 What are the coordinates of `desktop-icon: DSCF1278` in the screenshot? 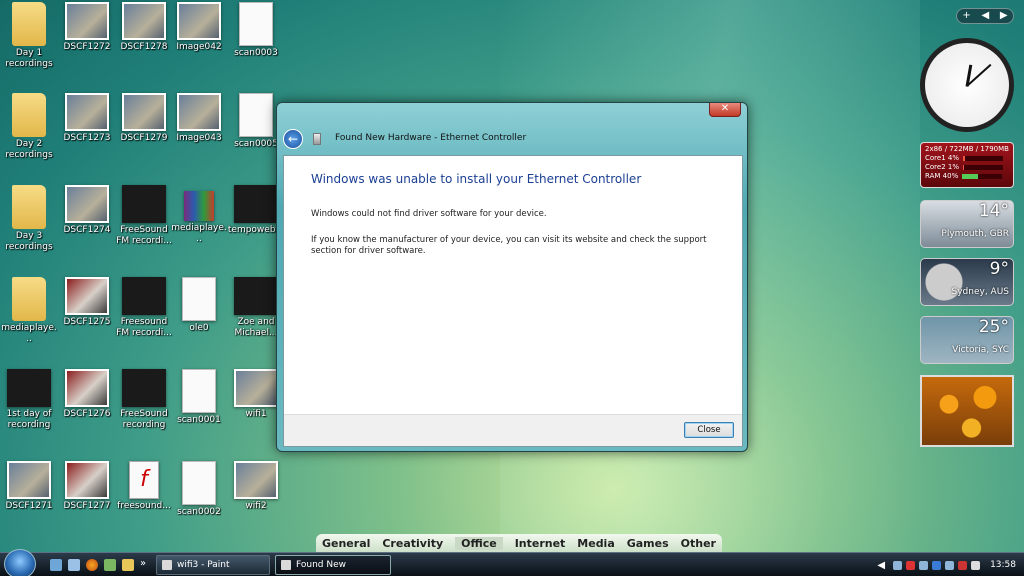 It's located at (144, 27).